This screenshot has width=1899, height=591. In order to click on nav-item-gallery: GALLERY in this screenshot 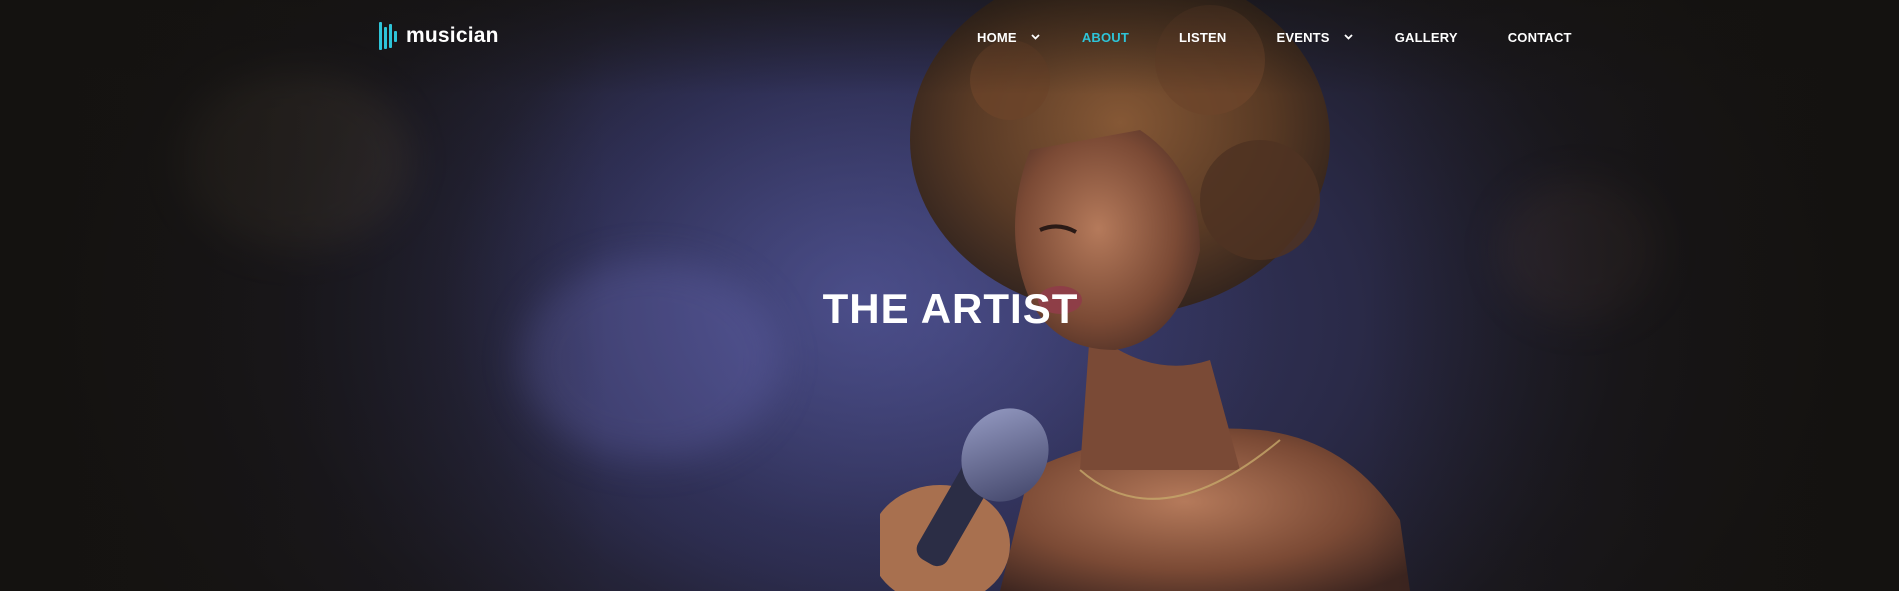, I will do `click(1426, 37)`.